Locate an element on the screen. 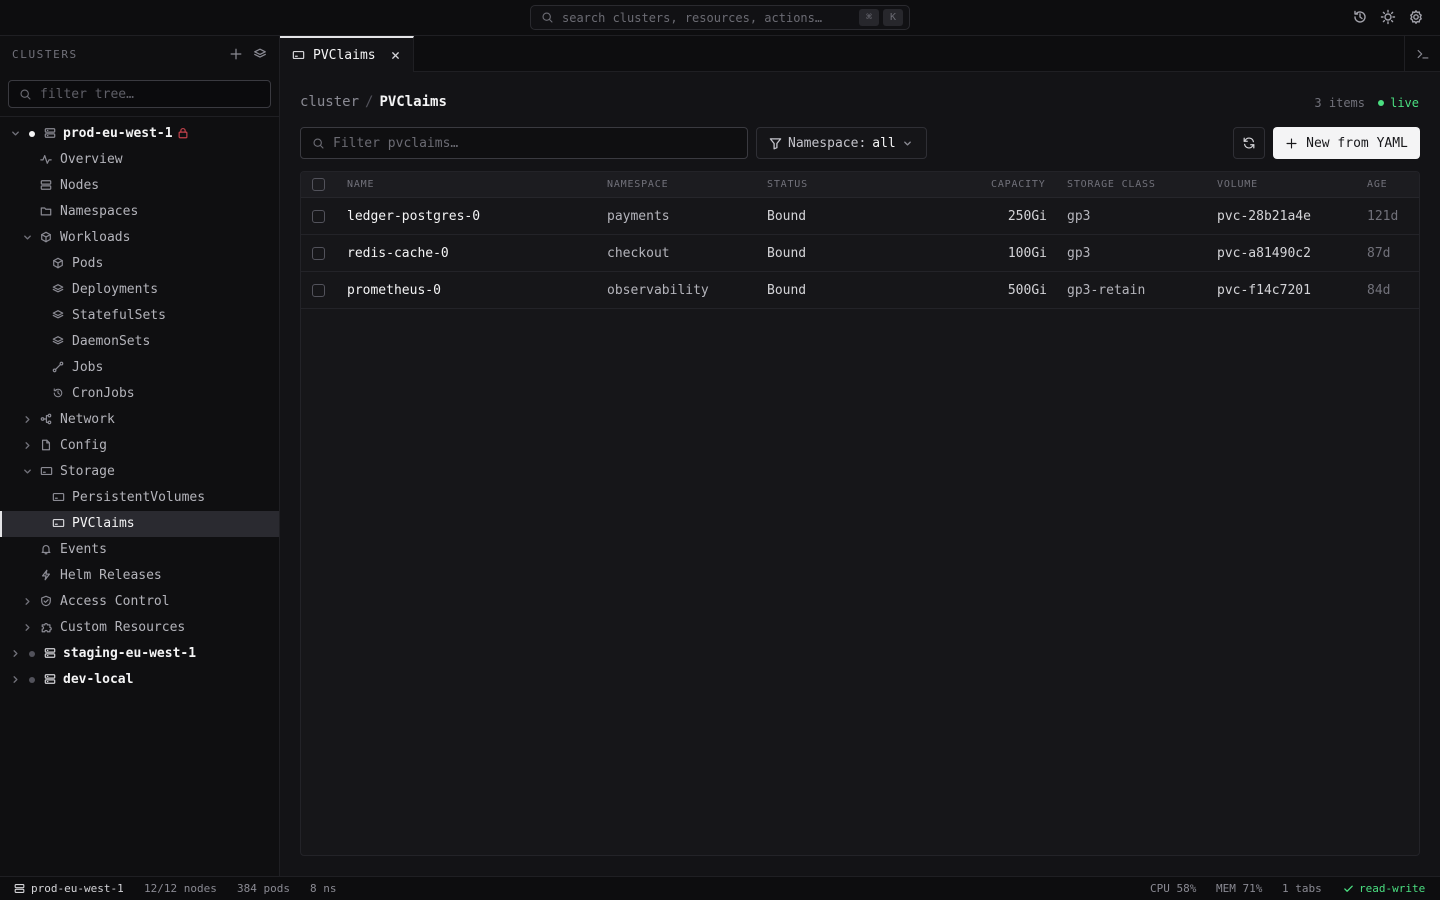  sidebar-item-cronjobs: CronJobs is located at coordinates (139, 394).